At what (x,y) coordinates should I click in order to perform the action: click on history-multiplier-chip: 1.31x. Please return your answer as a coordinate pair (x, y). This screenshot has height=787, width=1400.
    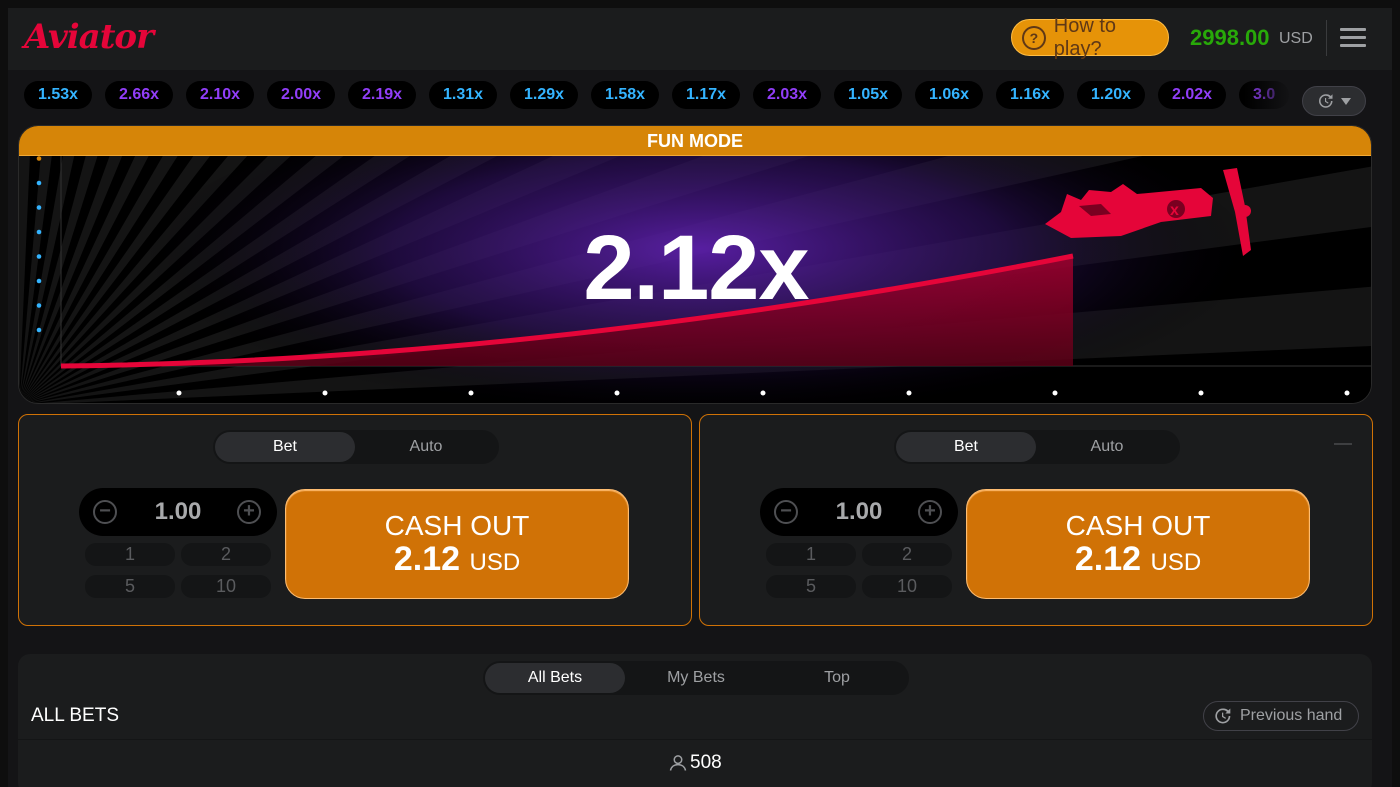
    Looking at the image, I should click on (463, 95).